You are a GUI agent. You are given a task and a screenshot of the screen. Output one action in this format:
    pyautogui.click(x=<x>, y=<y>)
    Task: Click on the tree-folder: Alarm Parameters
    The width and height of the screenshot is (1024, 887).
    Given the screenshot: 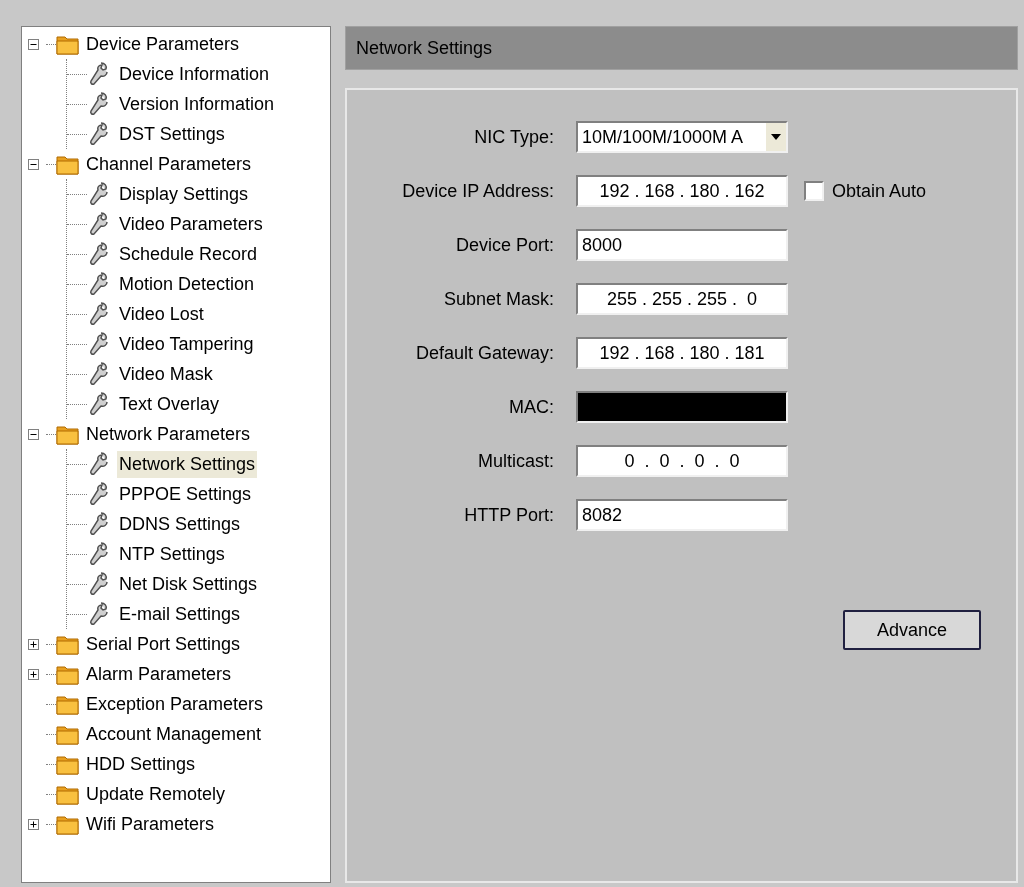 What is the action you would take?
    pyautogui.click(x=159, y=674)
    